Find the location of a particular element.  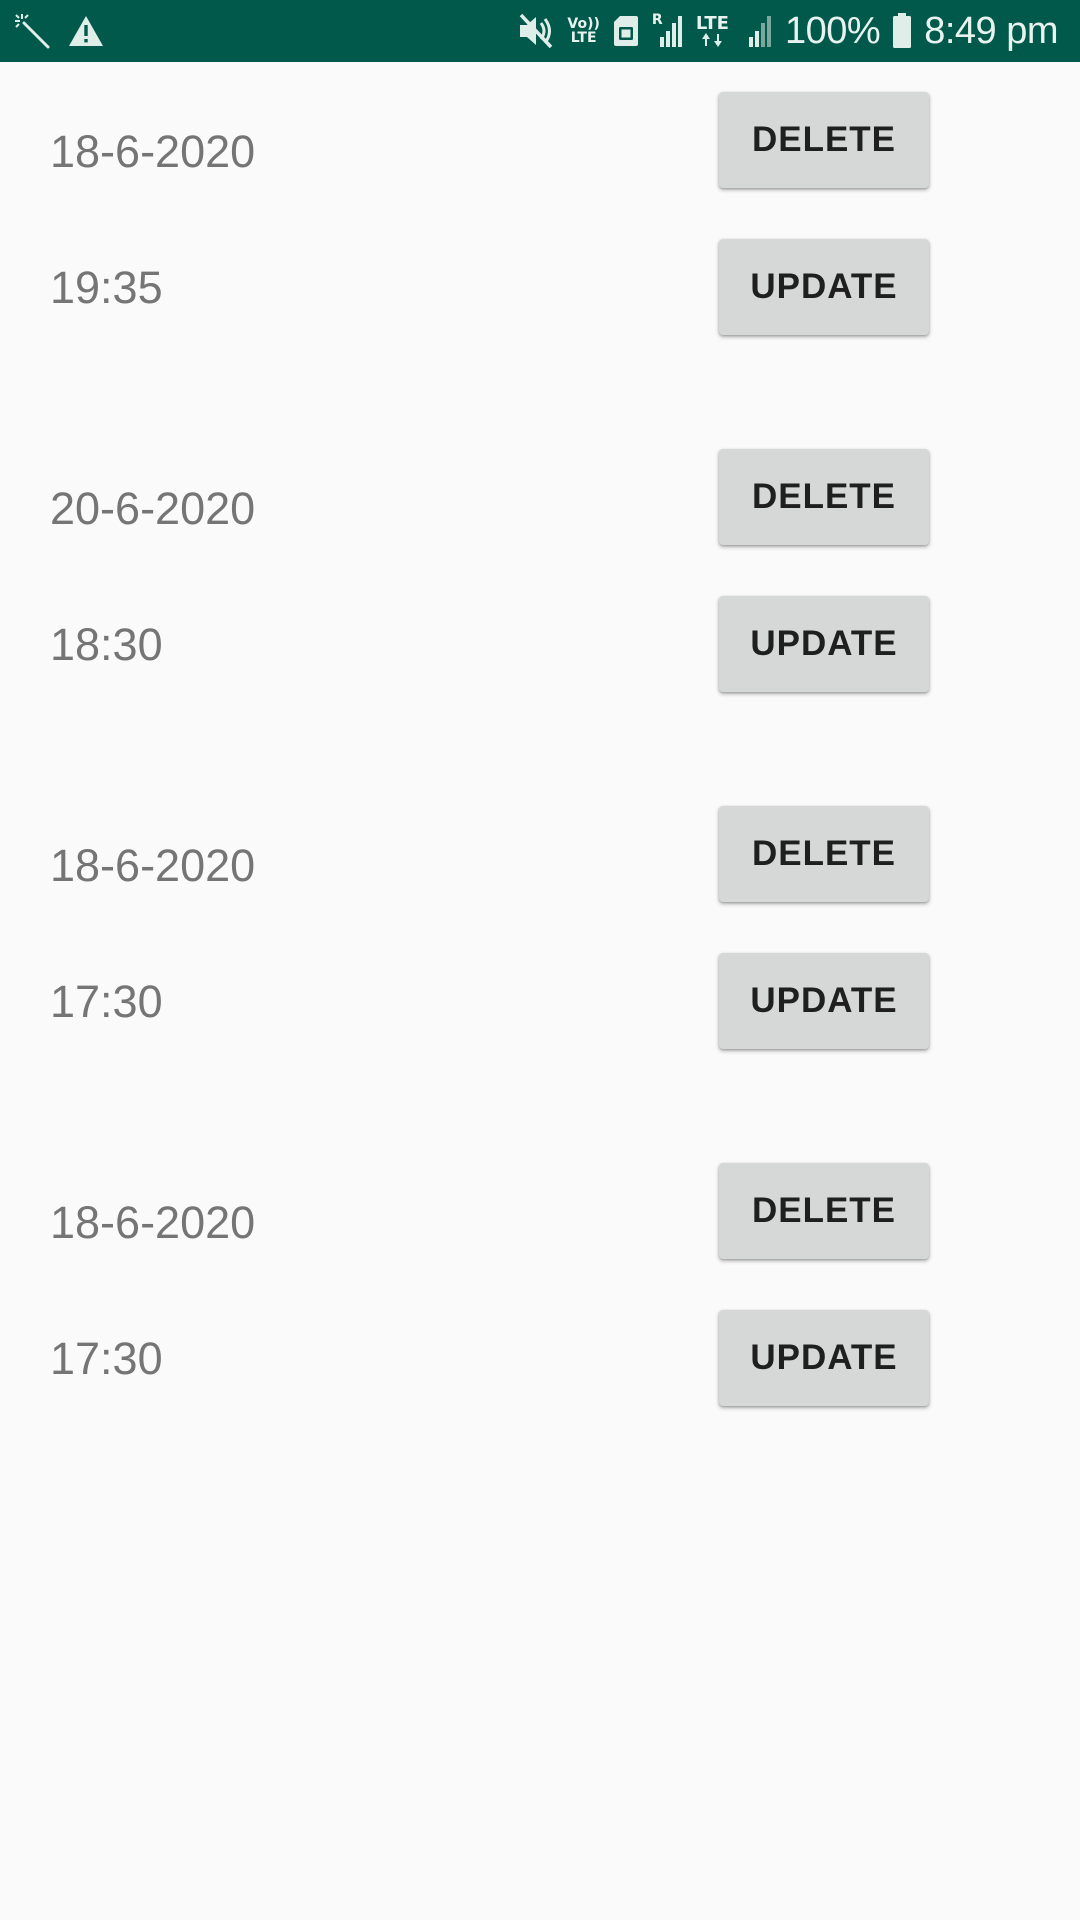

status-bar: Vo)) LTE R LTE 100% 8:49 pm is located at coordinates (540, 31).